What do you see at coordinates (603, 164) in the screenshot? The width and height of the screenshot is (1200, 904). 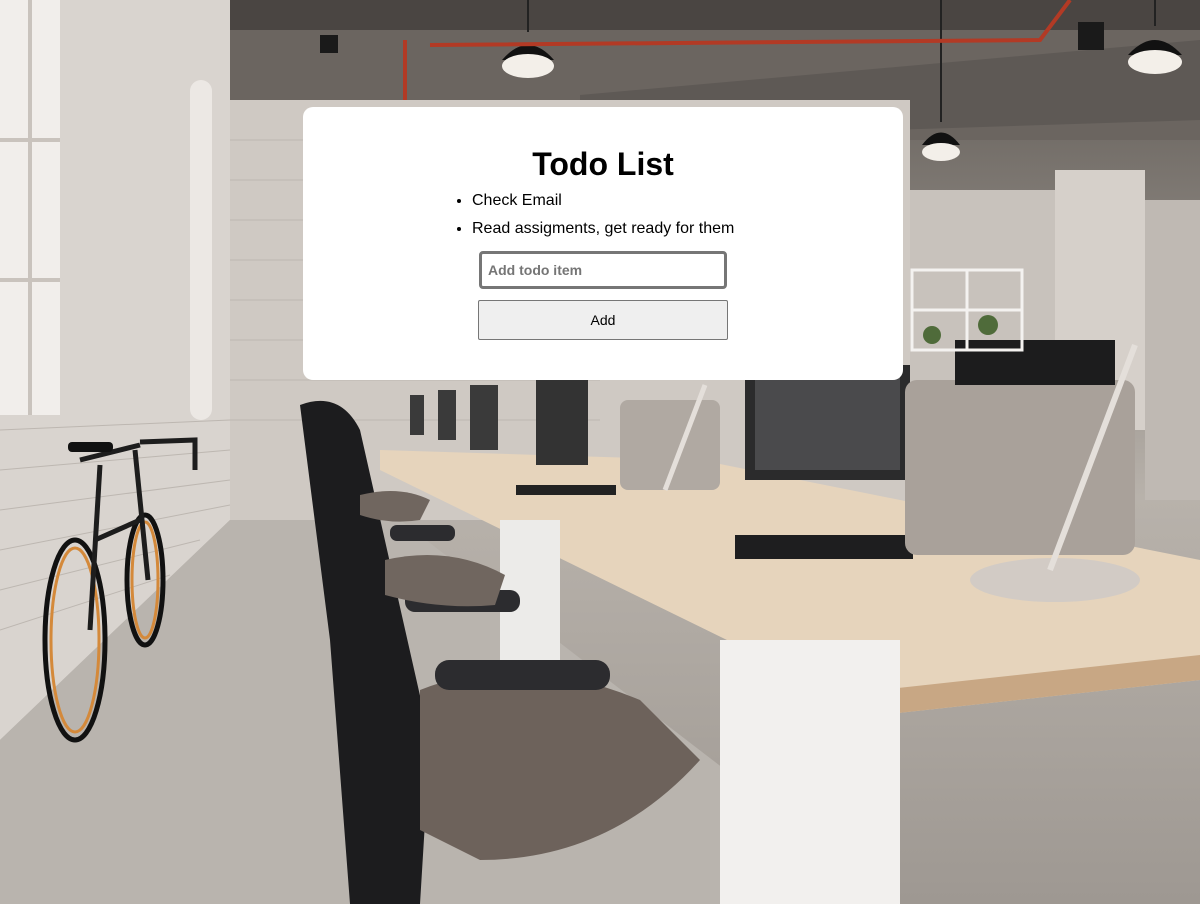 I see `page-title: Todo List` at bounding box center [603, 164].